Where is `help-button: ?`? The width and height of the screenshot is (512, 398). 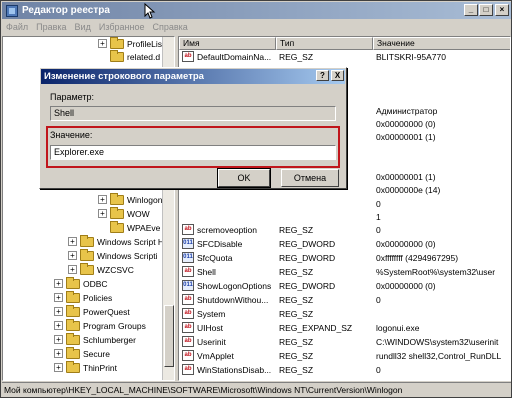
help-button: ? is located at coordinates (322, 75).